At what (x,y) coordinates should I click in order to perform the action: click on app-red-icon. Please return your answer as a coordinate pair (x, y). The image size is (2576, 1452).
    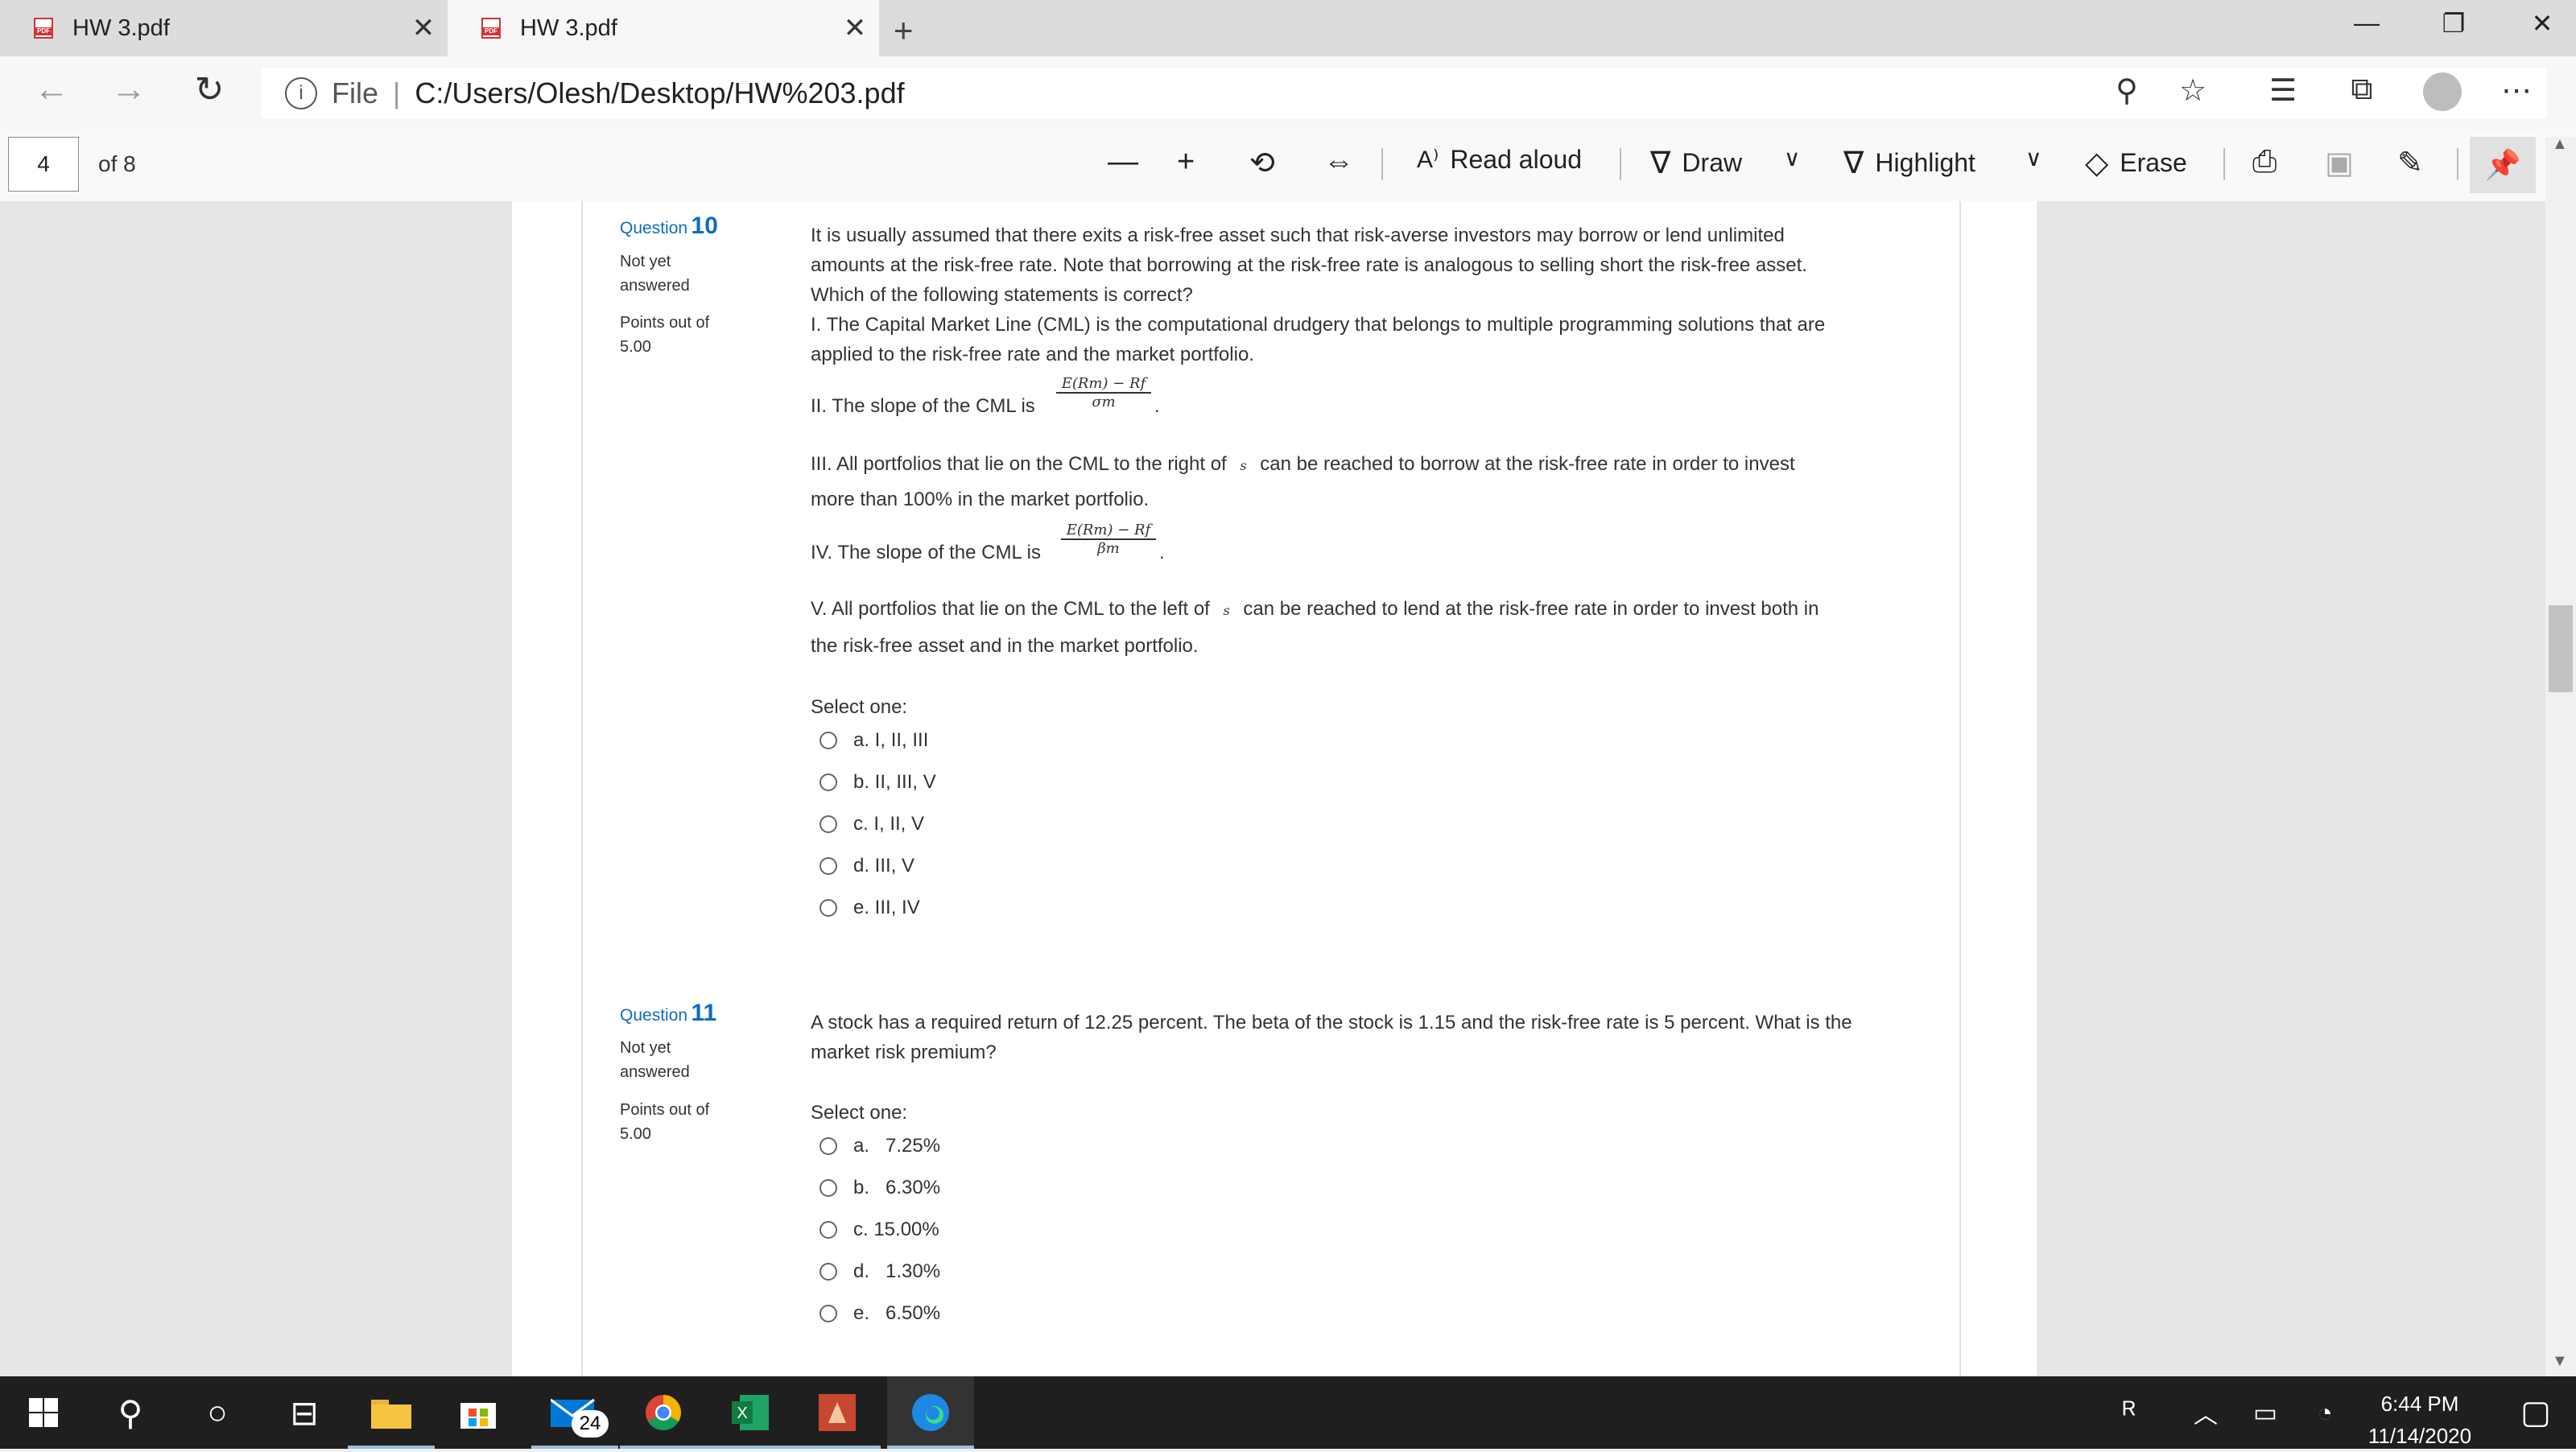
    Looking at the image, I should click on (837, 1413).